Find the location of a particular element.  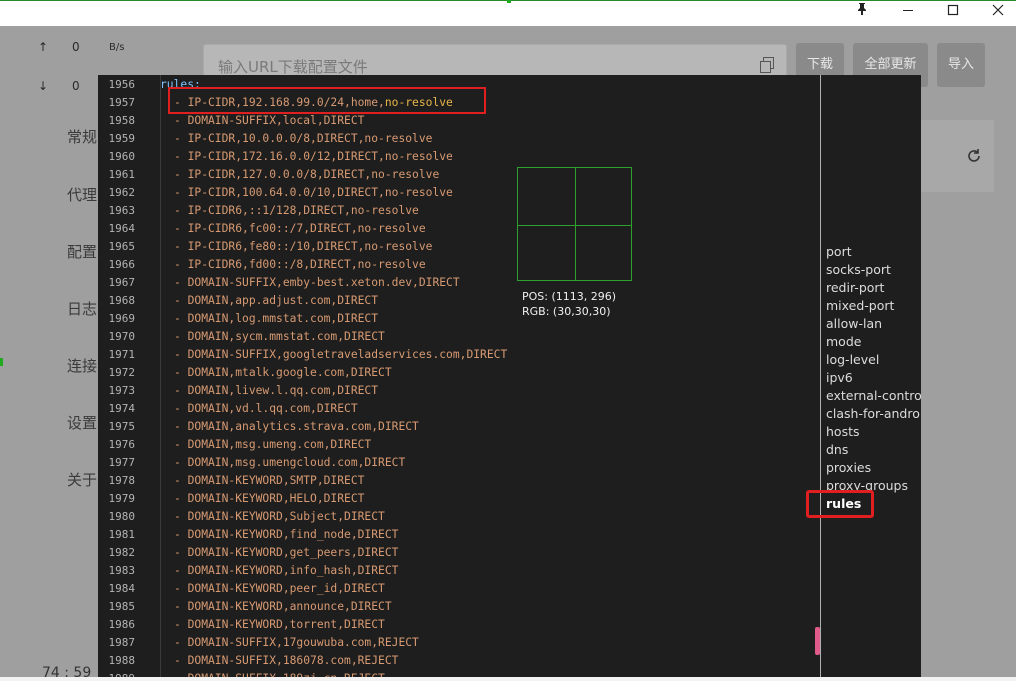

outline-item-clash-for-android: clash-for-android is located at coordinates (873, 413).